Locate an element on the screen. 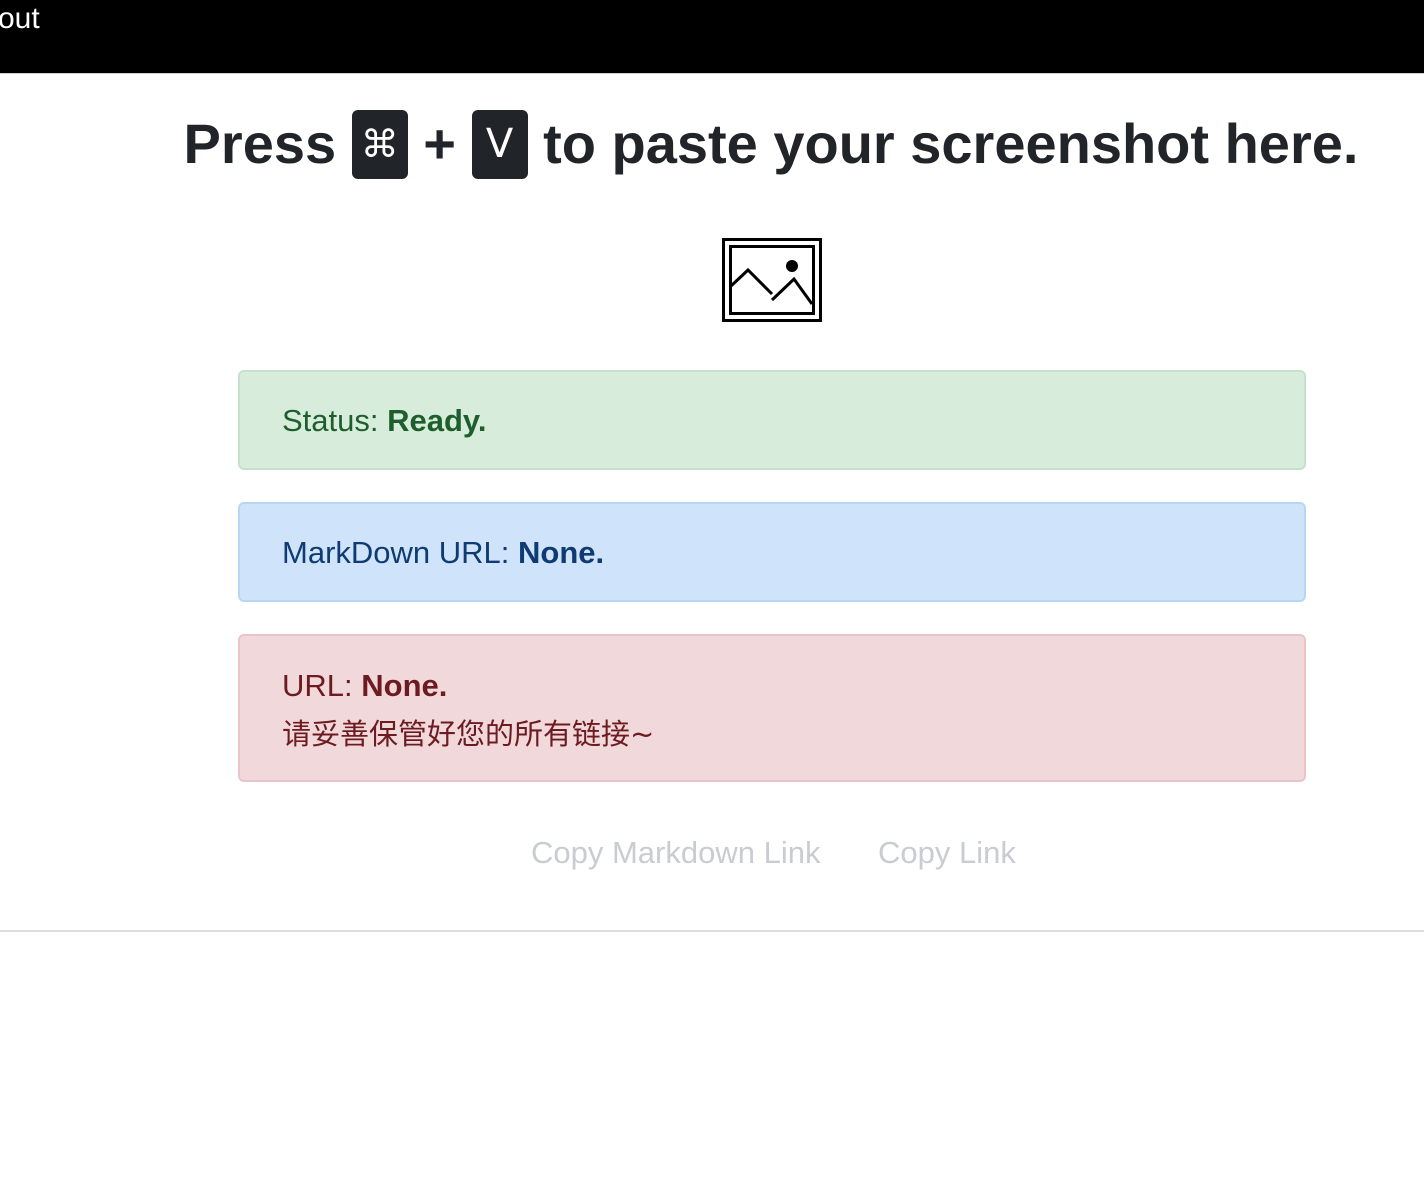 This screenshot has height=1202, width=1424. copy-link-button: Copy Link is located at coordinates (947, 853).